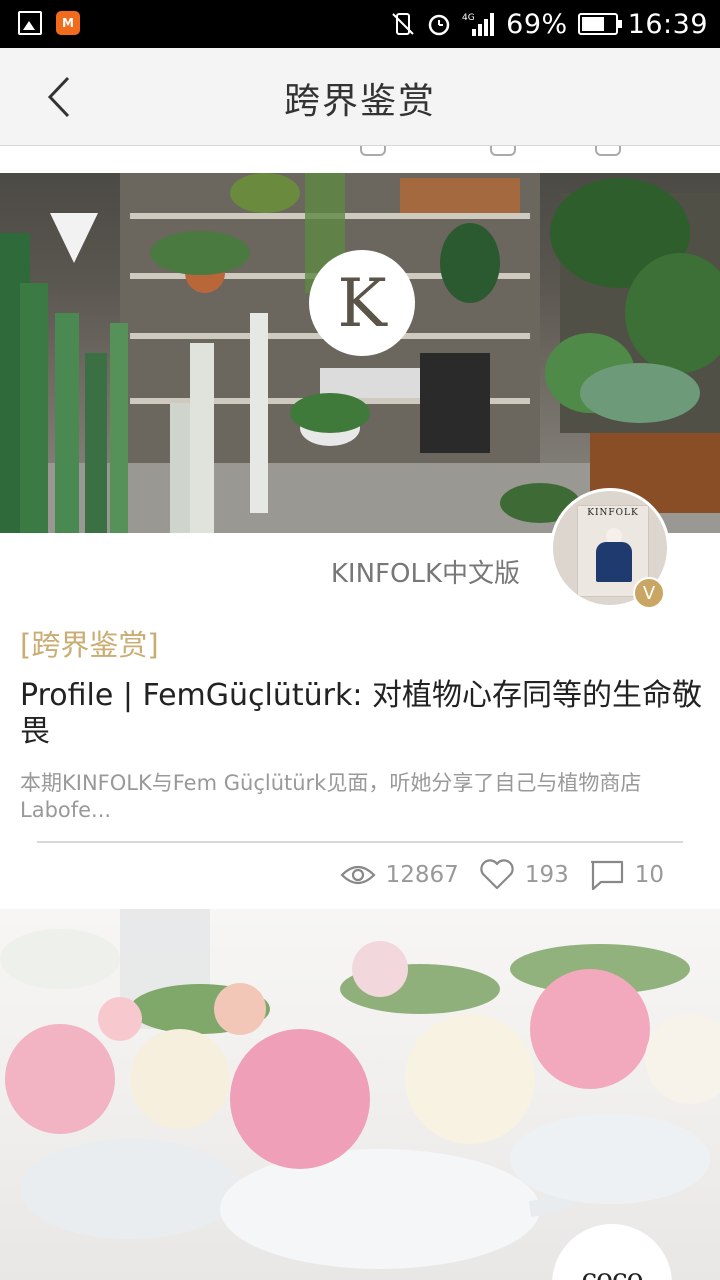  What do you see at coordinates (613, 513) in the screenshot?
I see `magazine-cover-title: KINFOLK` at bounding box center [613, 513].